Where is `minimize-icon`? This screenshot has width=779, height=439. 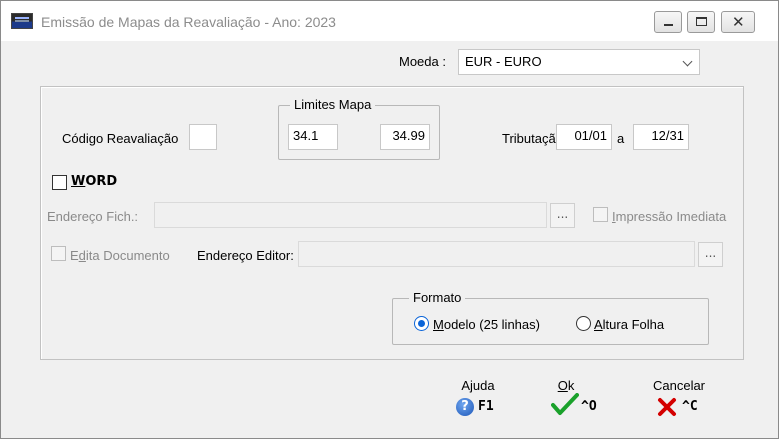 minimize-icon is located at coordinates (668, 25).